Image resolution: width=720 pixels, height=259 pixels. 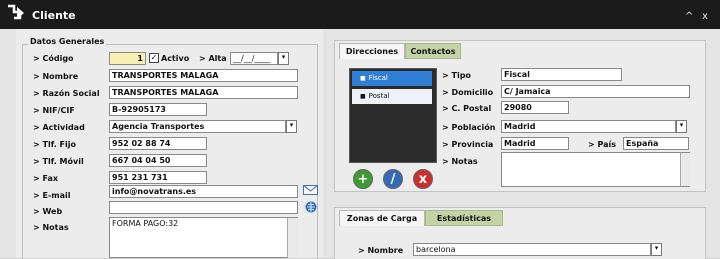 What do you see at coordinates (54, 144) in the screenshot?
I see `tlf-fijo-label: > Tlf. Fijo` at bounding box center [54, 144].